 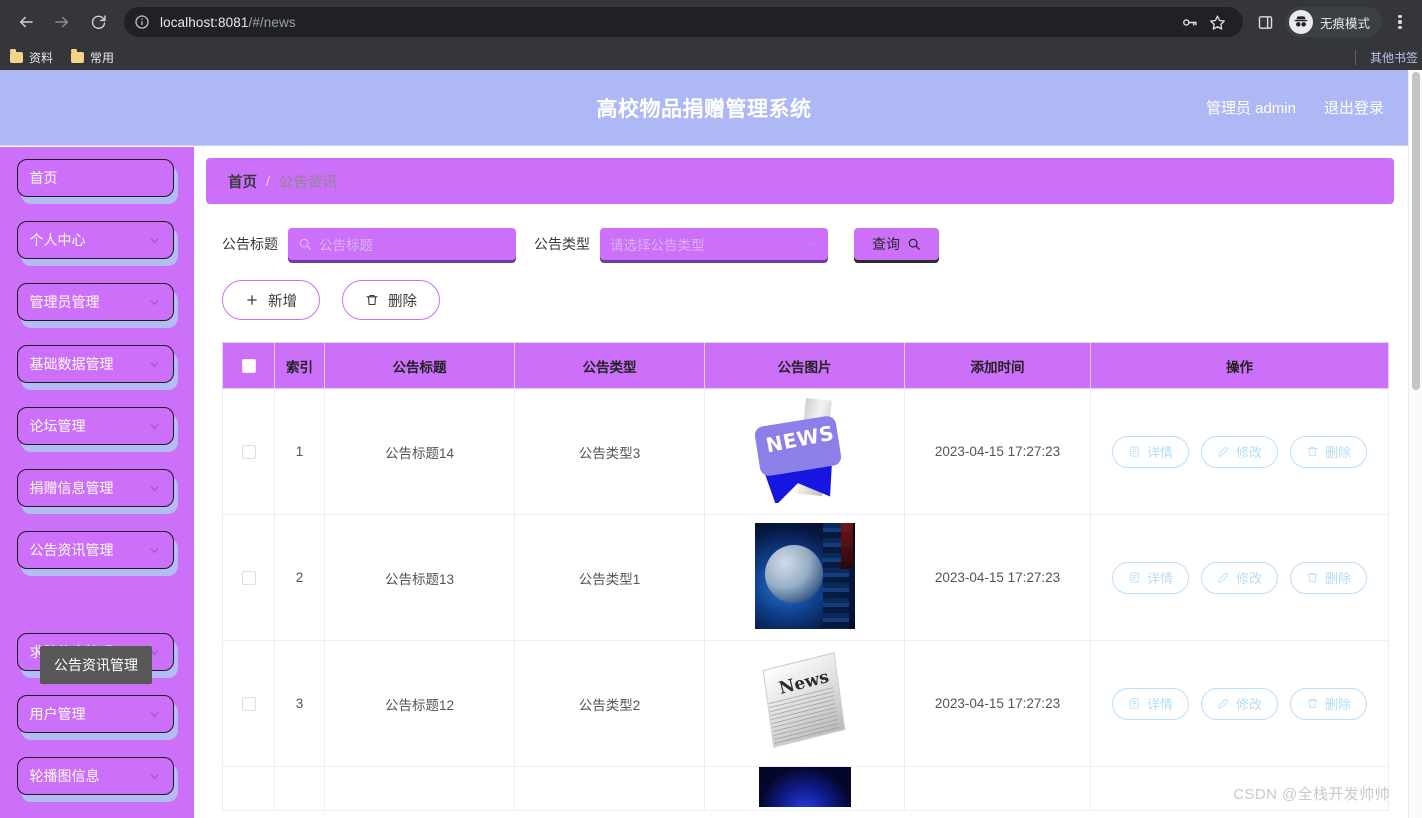 I want to click on sidebar-item-user-management: 用户管理, so click(x=97, y=717).